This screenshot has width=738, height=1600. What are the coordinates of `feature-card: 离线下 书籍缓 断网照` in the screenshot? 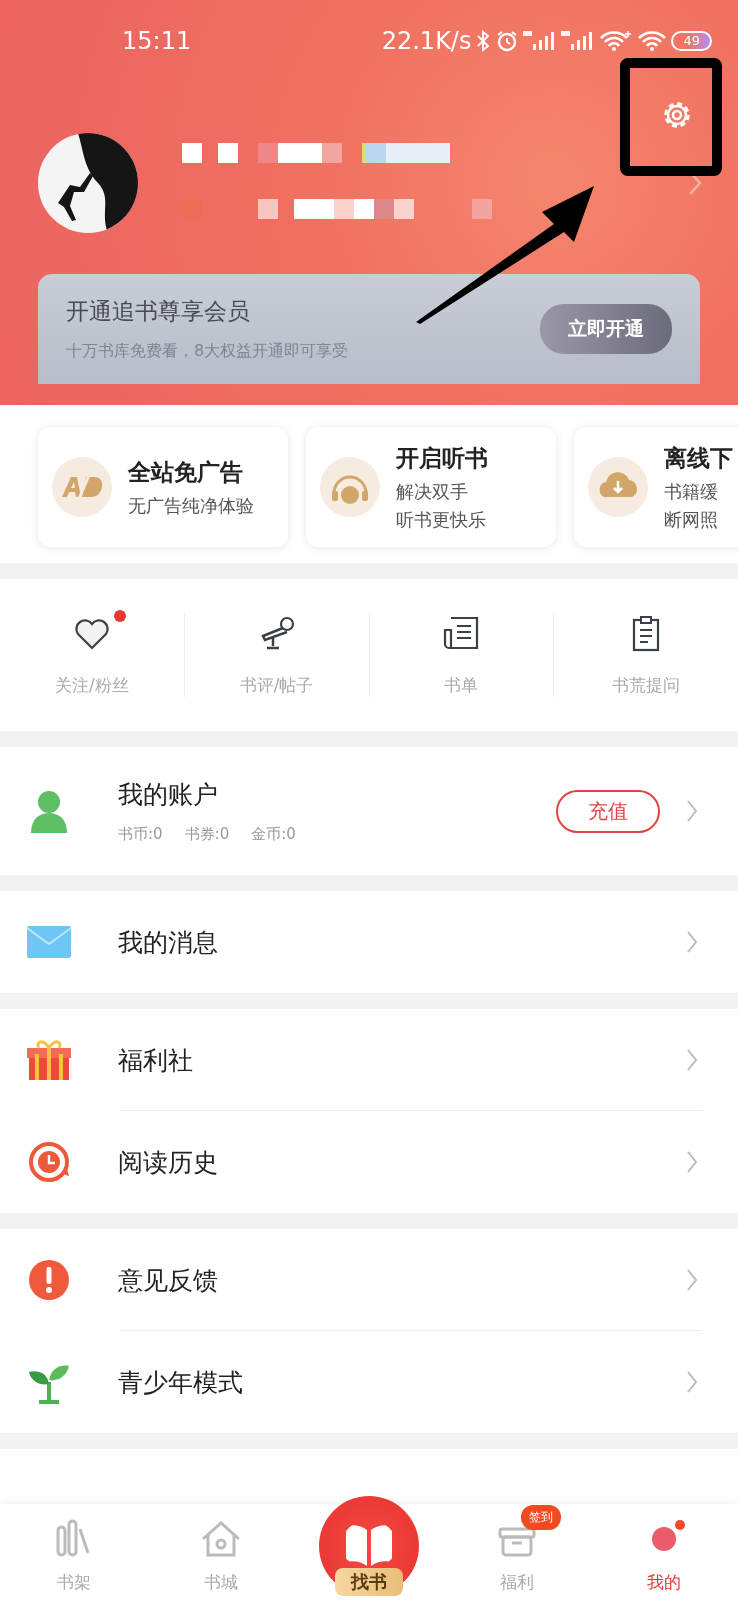 It's located at (656, 487).